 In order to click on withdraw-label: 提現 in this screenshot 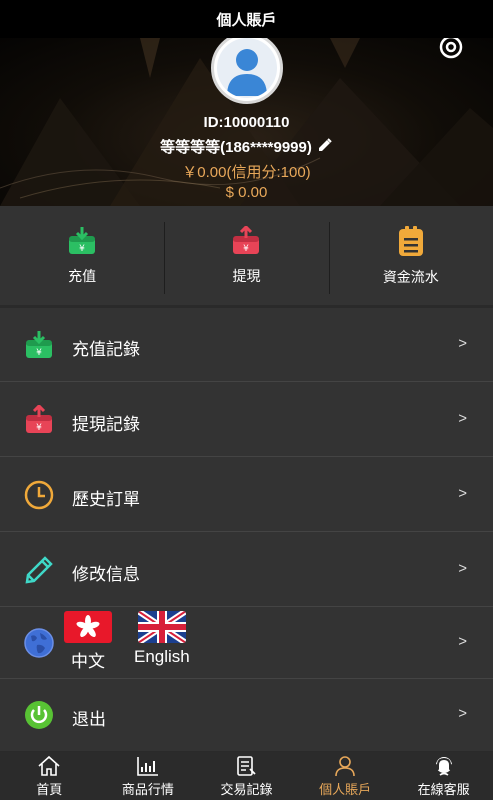, I will do `click(246, 275)`.